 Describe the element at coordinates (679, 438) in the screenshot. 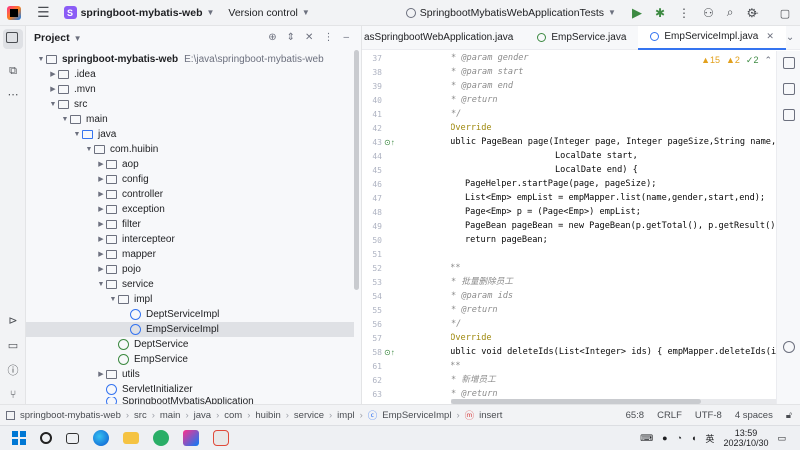

I see `network-icon: ◔` at that location.